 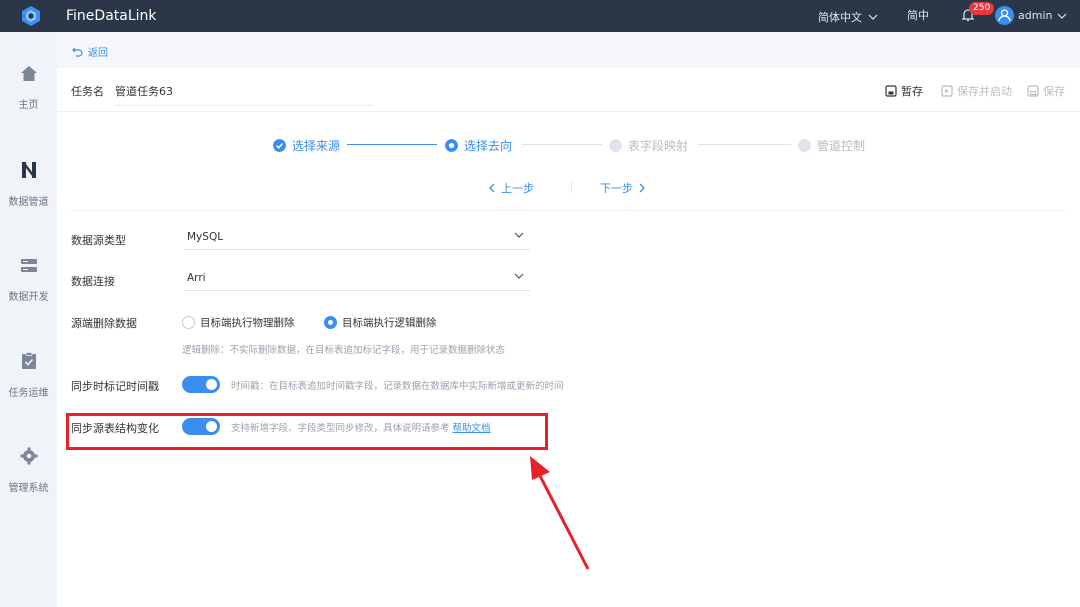 What do you see at coordinates (540, 16) in the screenshot?
I see `top-bar: FineDataLink 简体中文 简中 250 admin` at bounding box center [540, 16].